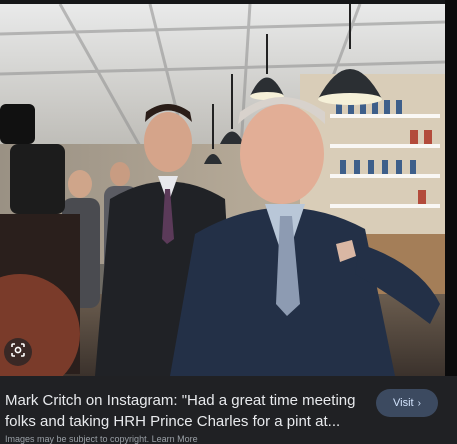  I want to click on lens-search-button, so click(18, 352).